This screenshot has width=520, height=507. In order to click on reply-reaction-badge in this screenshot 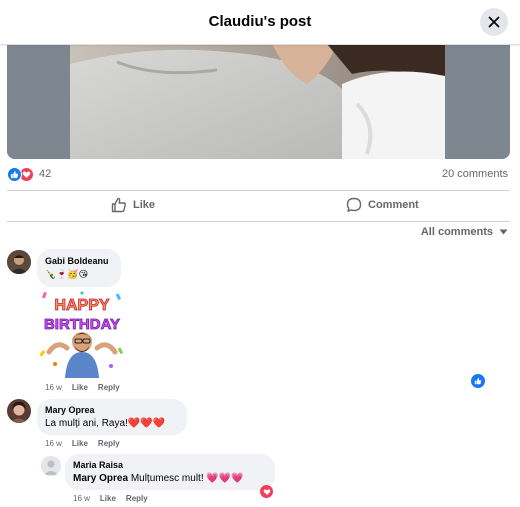, I will do `click(266, 491)`.